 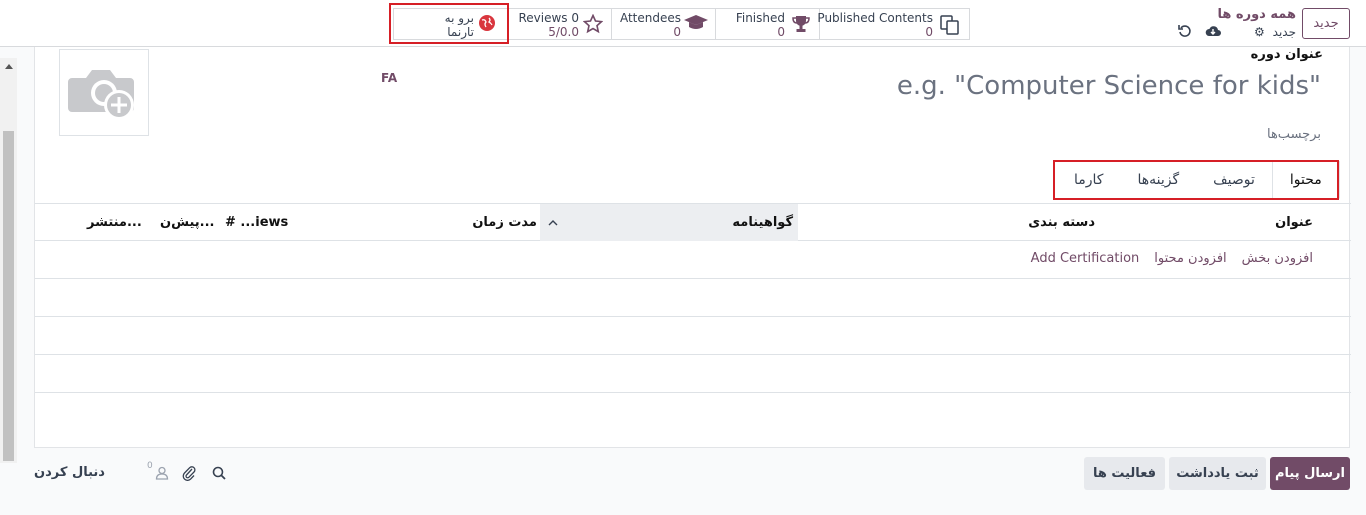 I want to click on discard-undo-icon, so click(x=1185, y=31).